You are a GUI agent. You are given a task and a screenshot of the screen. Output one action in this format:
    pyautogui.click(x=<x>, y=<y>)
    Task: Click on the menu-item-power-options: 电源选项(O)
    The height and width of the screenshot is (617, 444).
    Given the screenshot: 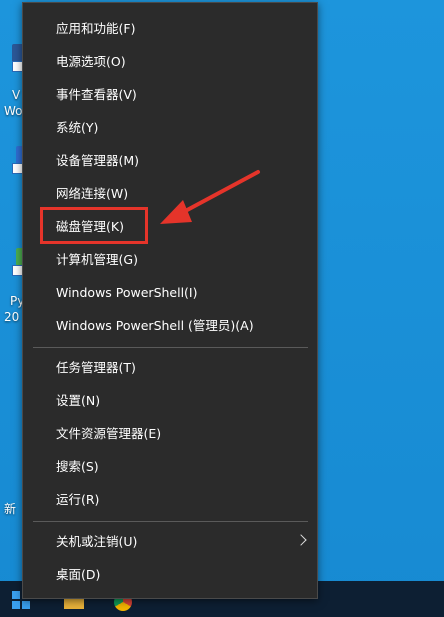 What is the action you would take?
    pyautogui.click(x=170, y=62)
    